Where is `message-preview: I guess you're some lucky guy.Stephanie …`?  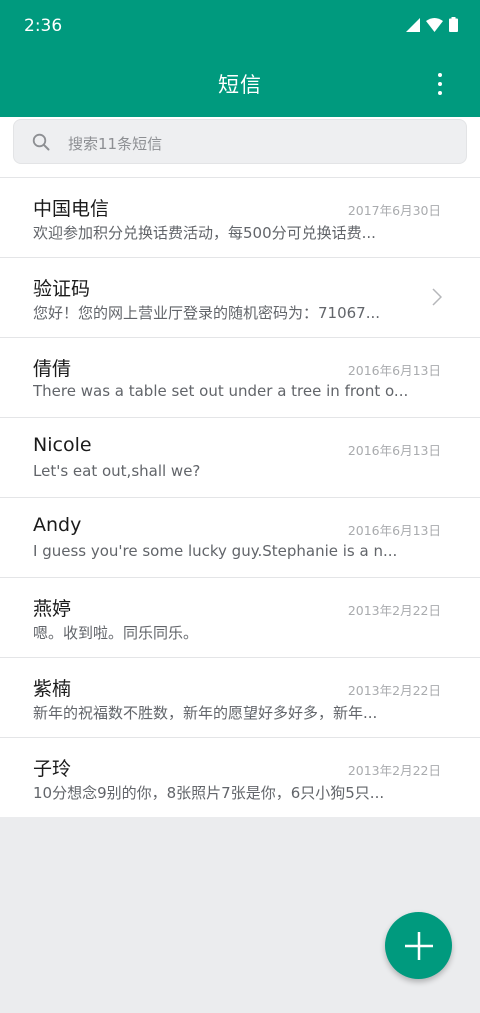 message-preview: I guess you're some lucky guy.Stephanie … is located at coordinates (215, 551).